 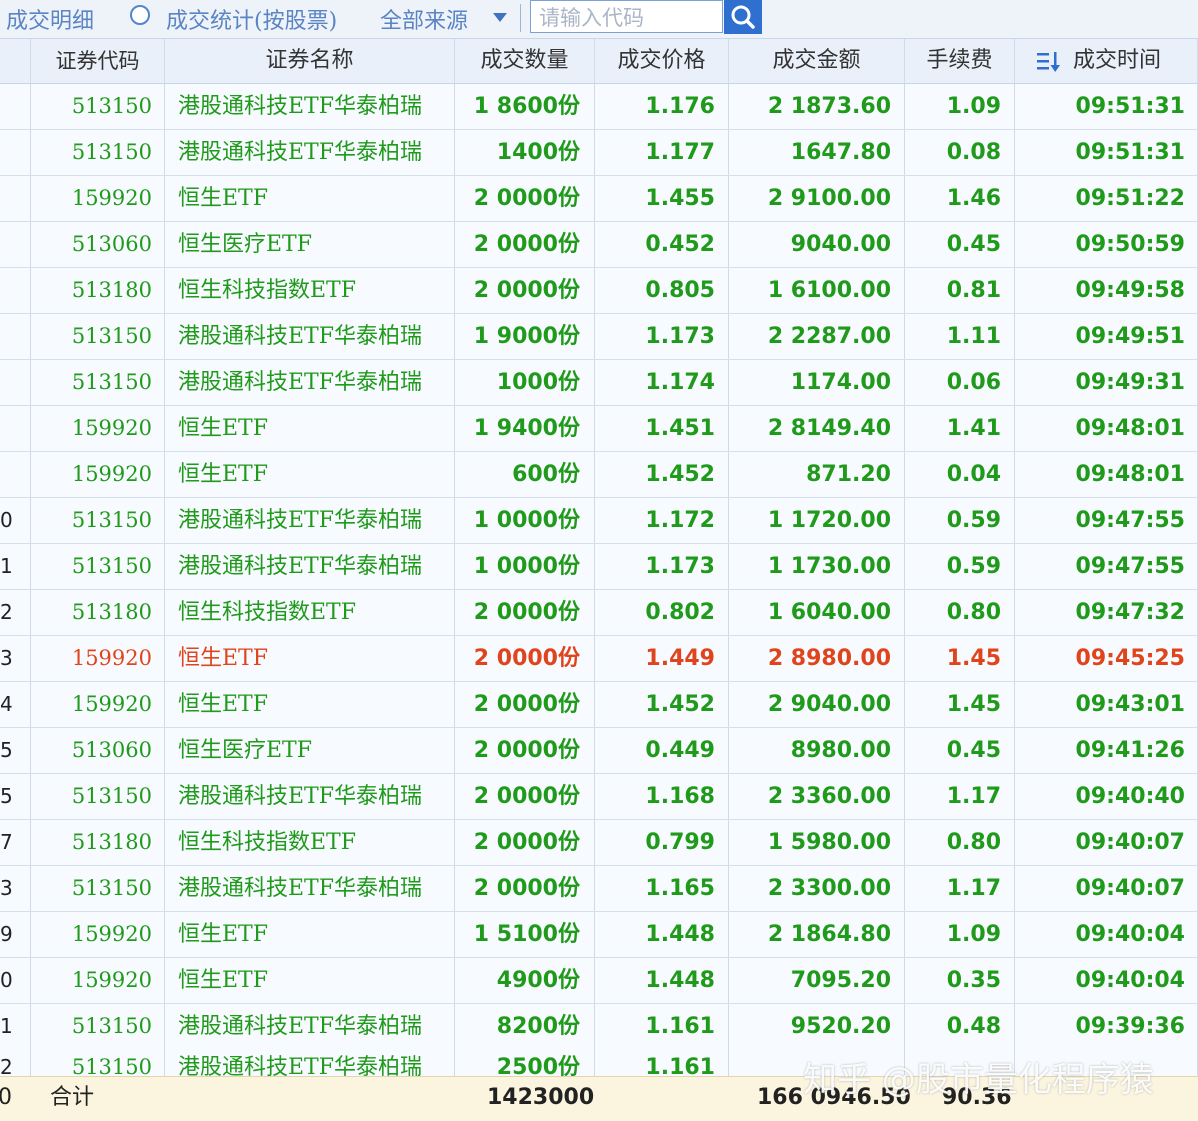 I want to click on trade-amount: 1 6040.00, so click(x=817, y=612).